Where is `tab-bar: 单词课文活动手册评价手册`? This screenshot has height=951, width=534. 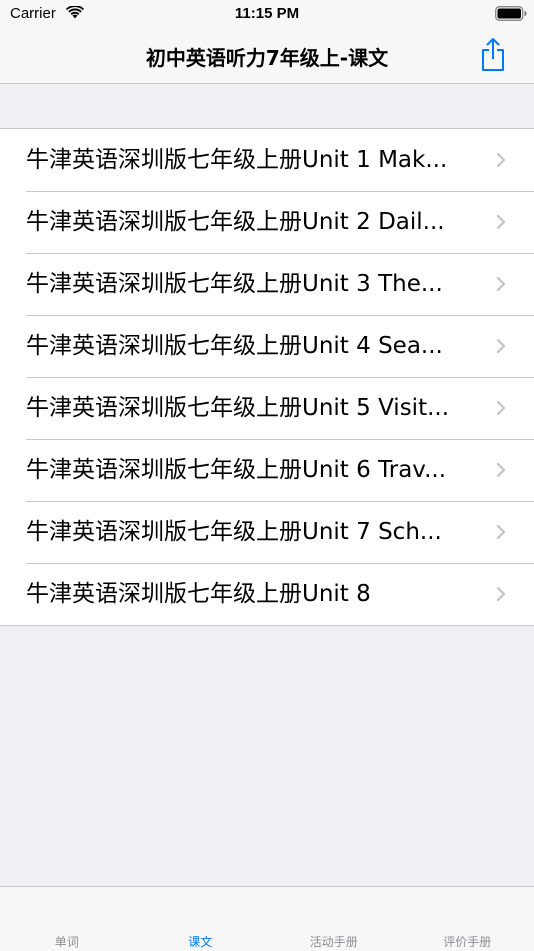
tab-bar: 单词课文活动手册评价手册 is located at coordinates (267, 918).